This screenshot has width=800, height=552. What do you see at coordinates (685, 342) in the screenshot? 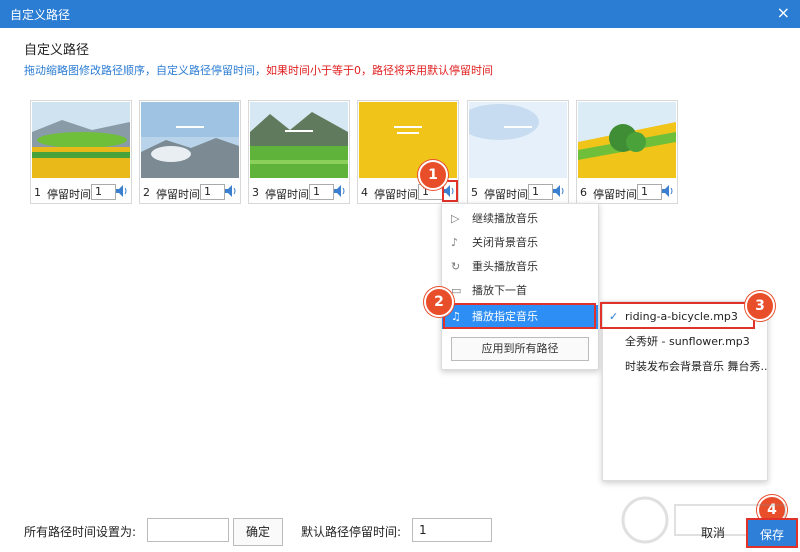
I see `submenu-item-track: 全秀妍 - sunflower.mp3` at bounding box center [685, 342].